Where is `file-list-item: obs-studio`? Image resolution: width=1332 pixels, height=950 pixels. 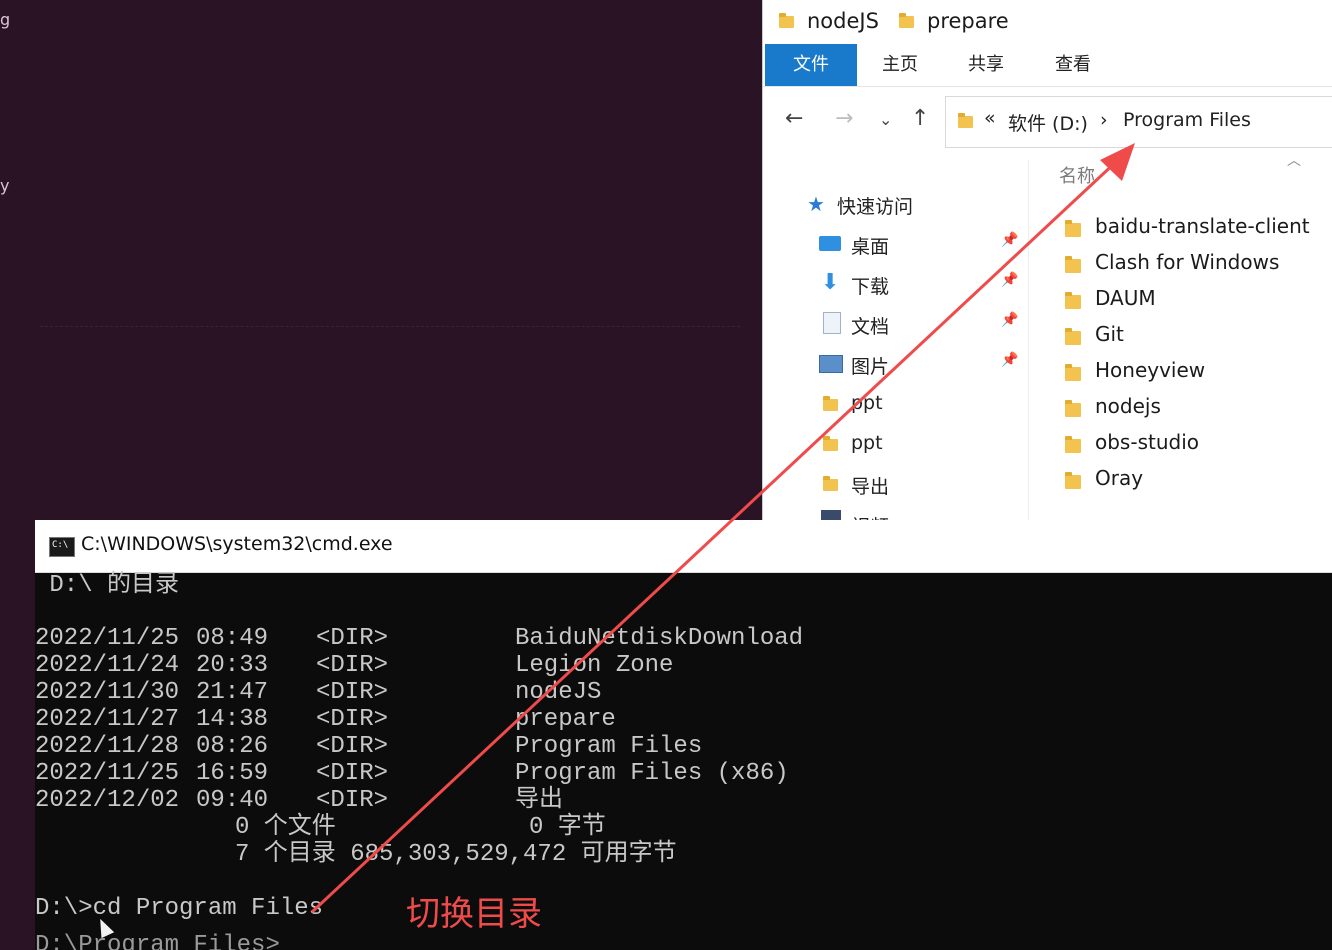
file-list-item: obs-studio is located at coordinates (1182, 444).